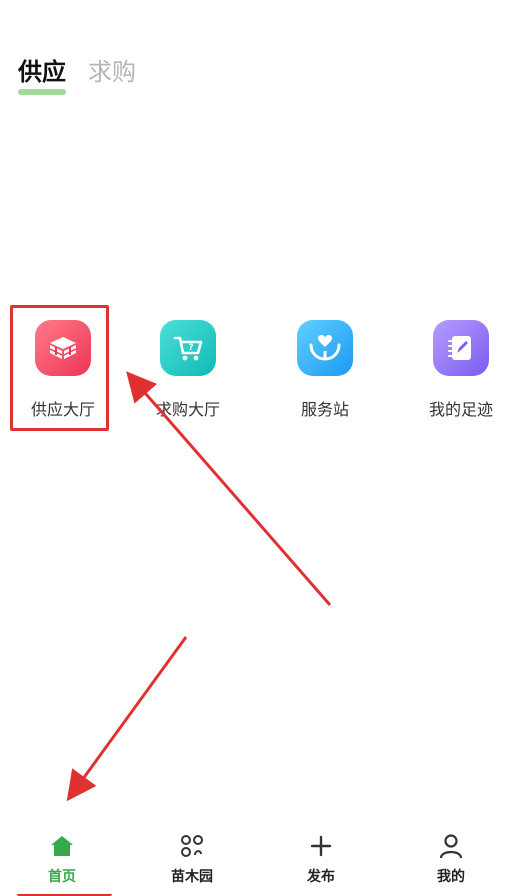  What do you see at coordinates (451, 877) in the screenshot?
I see `nav-mine-label: 我的` at bounding box center [451, 877].